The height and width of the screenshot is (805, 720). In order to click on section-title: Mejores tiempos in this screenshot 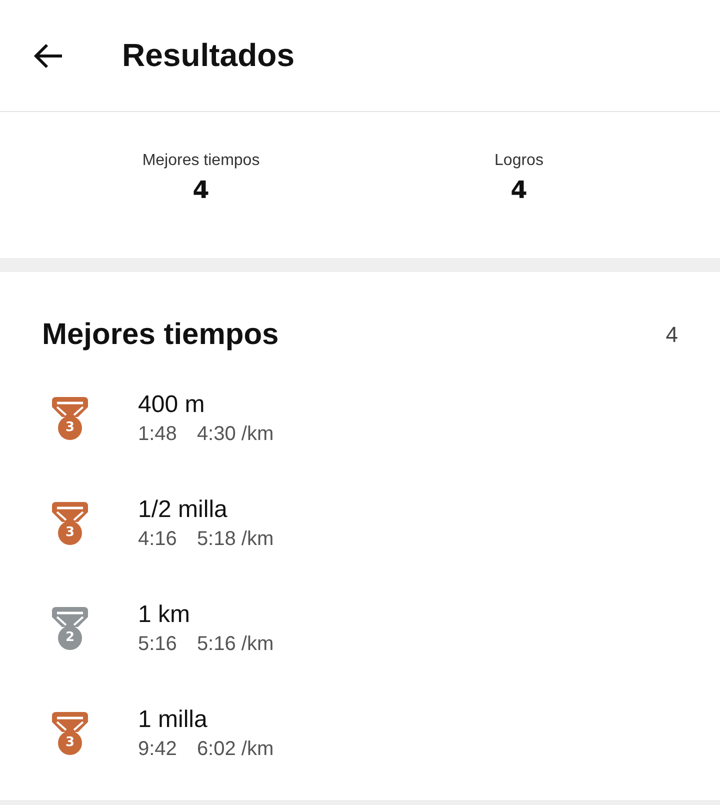, I will do `click(160, 335)`.